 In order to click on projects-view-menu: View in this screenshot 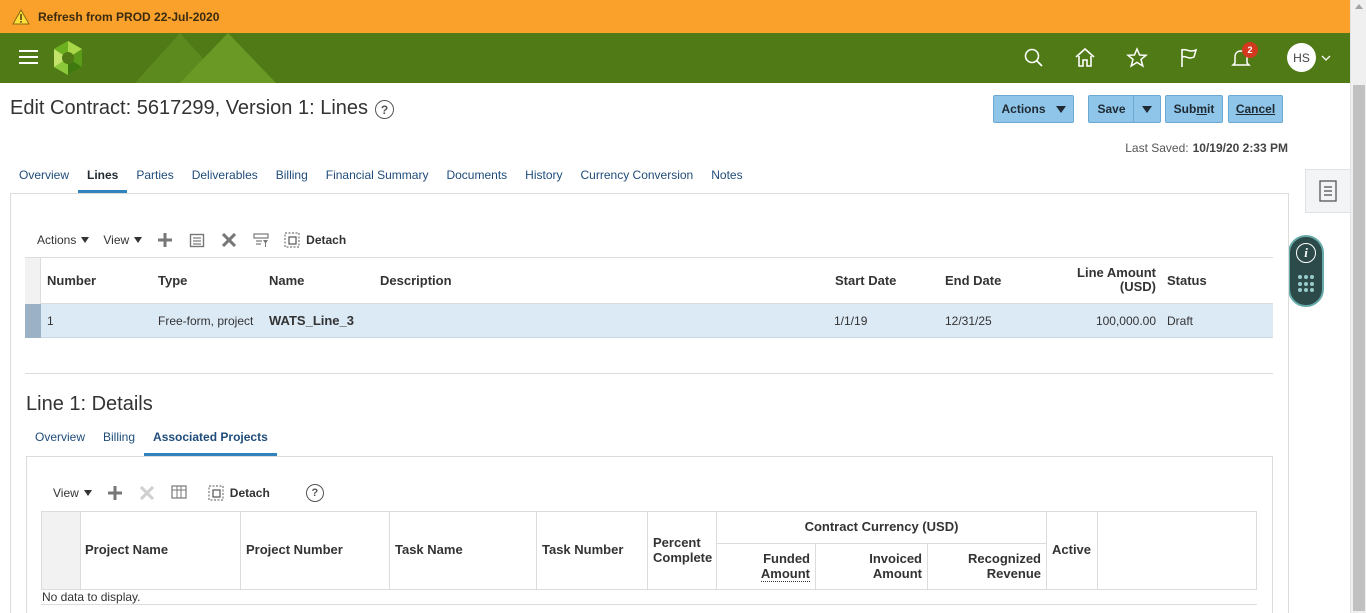, I will do `click(72, 493)`.